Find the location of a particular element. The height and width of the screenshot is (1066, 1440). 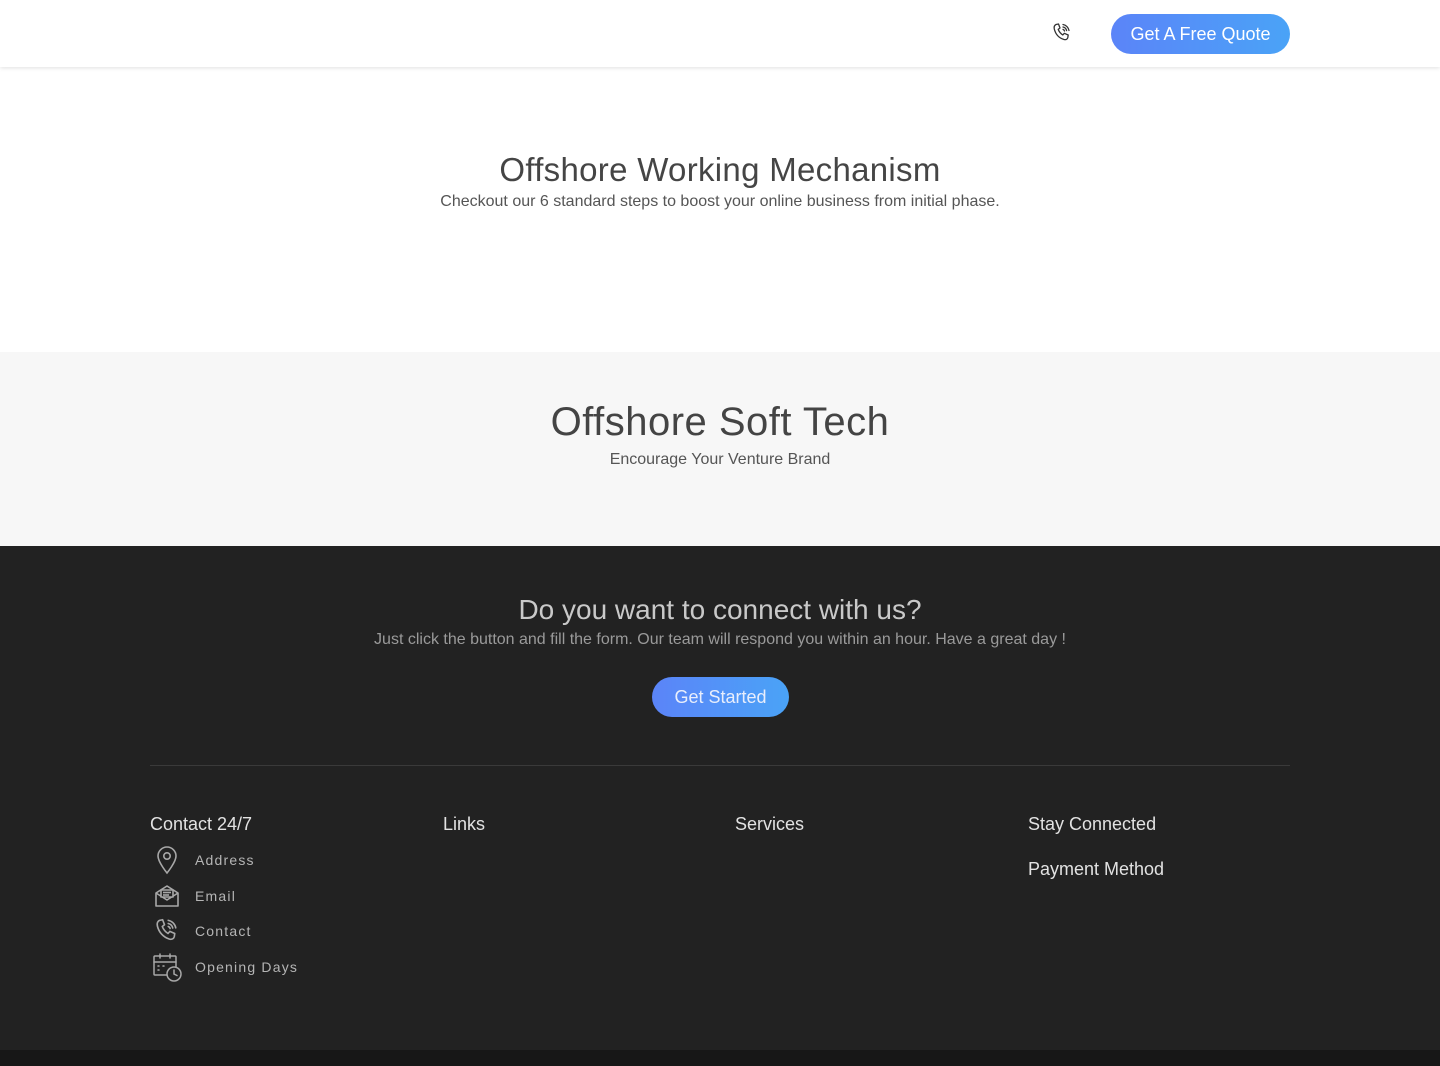

contact-item-label: Contact is located at coordinates (223, 931).